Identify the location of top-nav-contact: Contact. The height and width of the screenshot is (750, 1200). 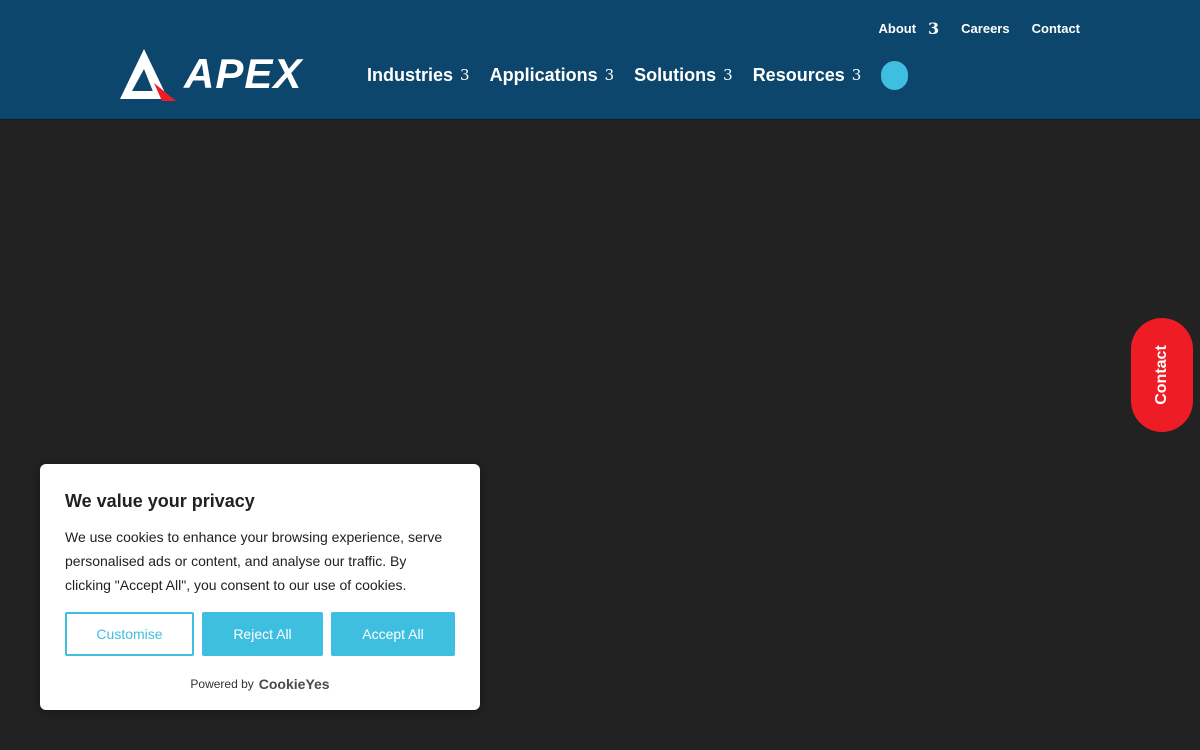
(1056, 28).